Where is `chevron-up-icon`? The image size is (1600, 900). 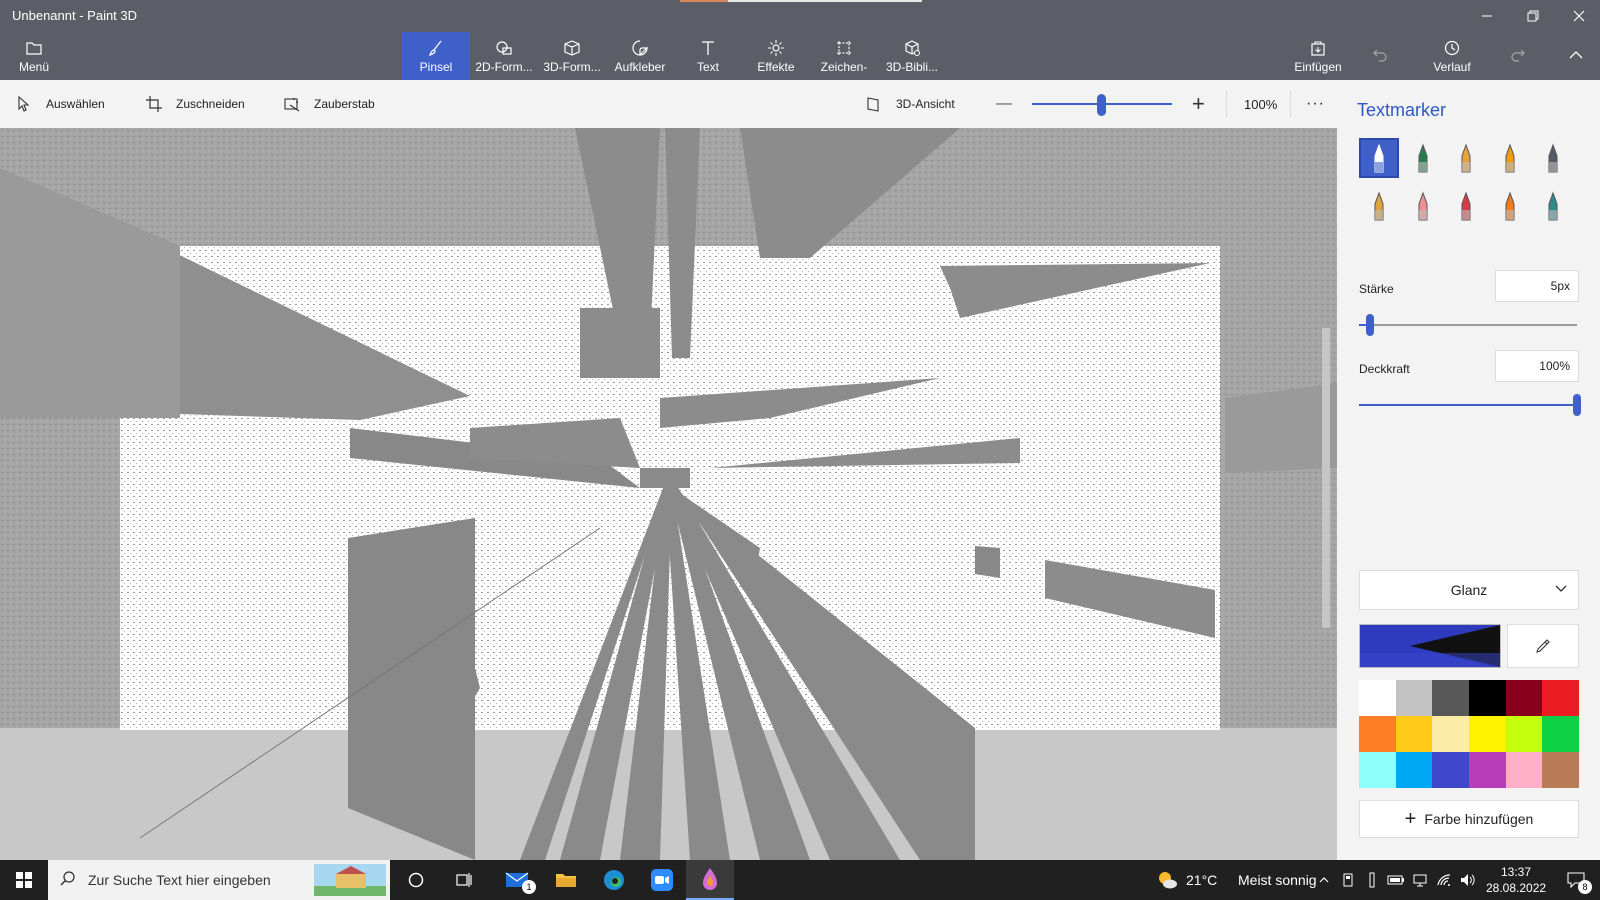 chevron-up-icon is located at coordinates (1324, 880).